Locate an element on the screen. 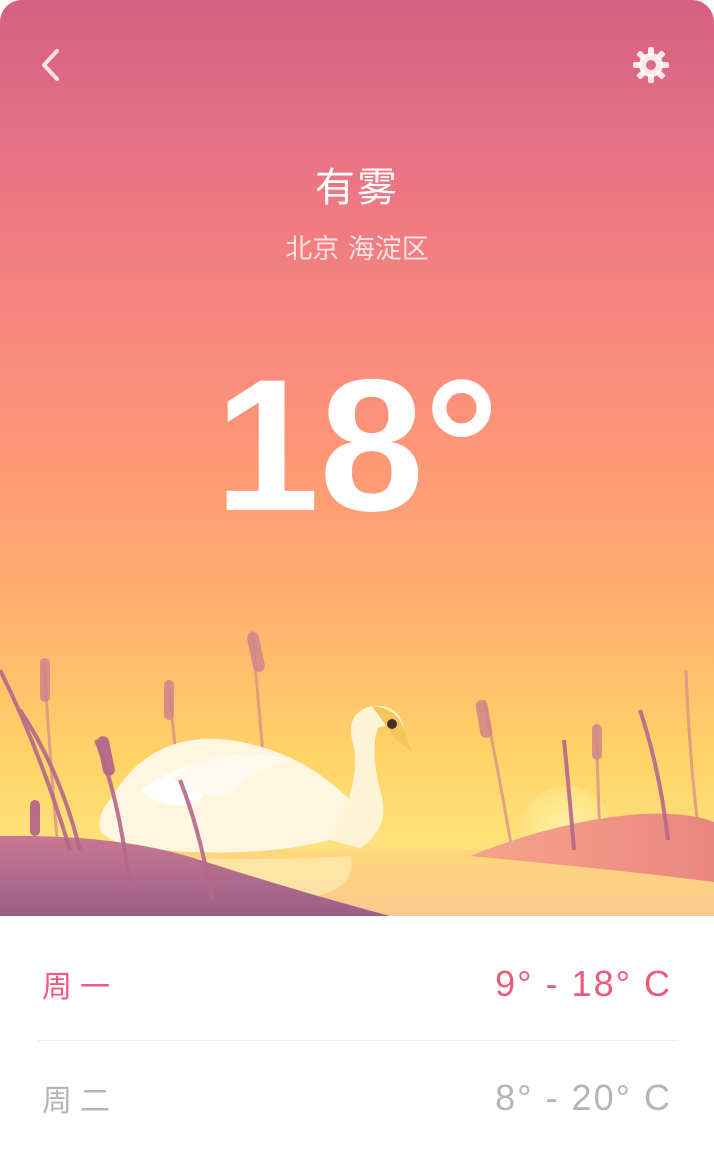 This screenshot has width=714, height=1174. forecast-row-monday: 周一 9° - 18° C is located at coordinates (358, 984).